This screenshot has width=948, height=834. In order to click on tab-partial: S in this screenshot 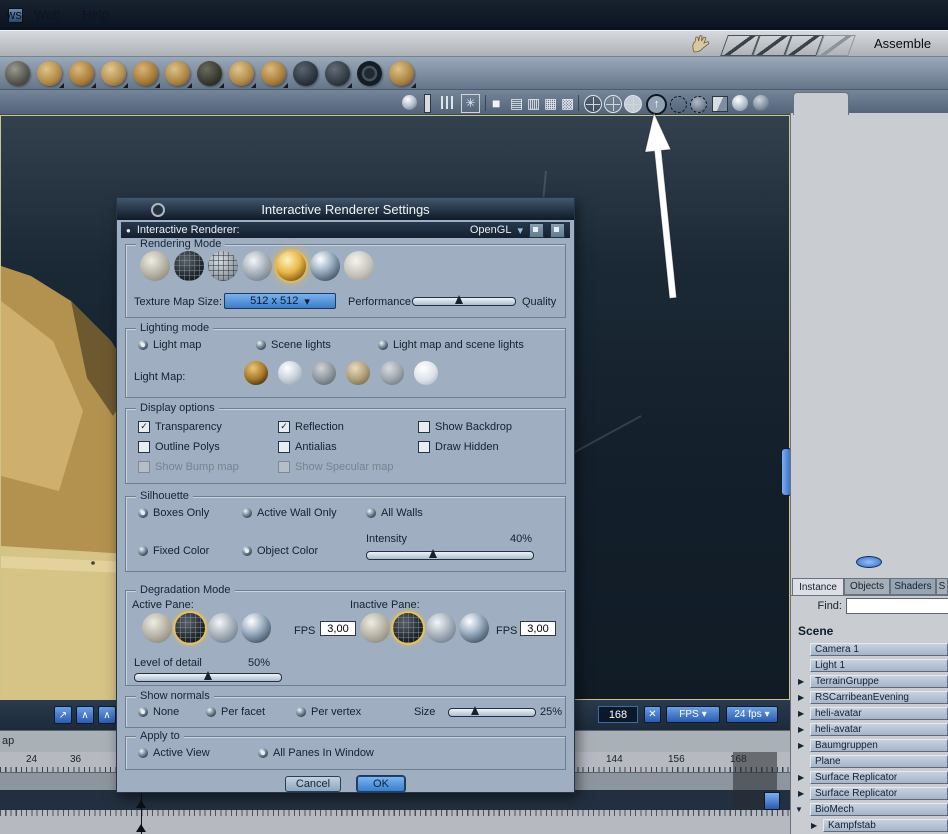, I will do `click(942, 586)`.